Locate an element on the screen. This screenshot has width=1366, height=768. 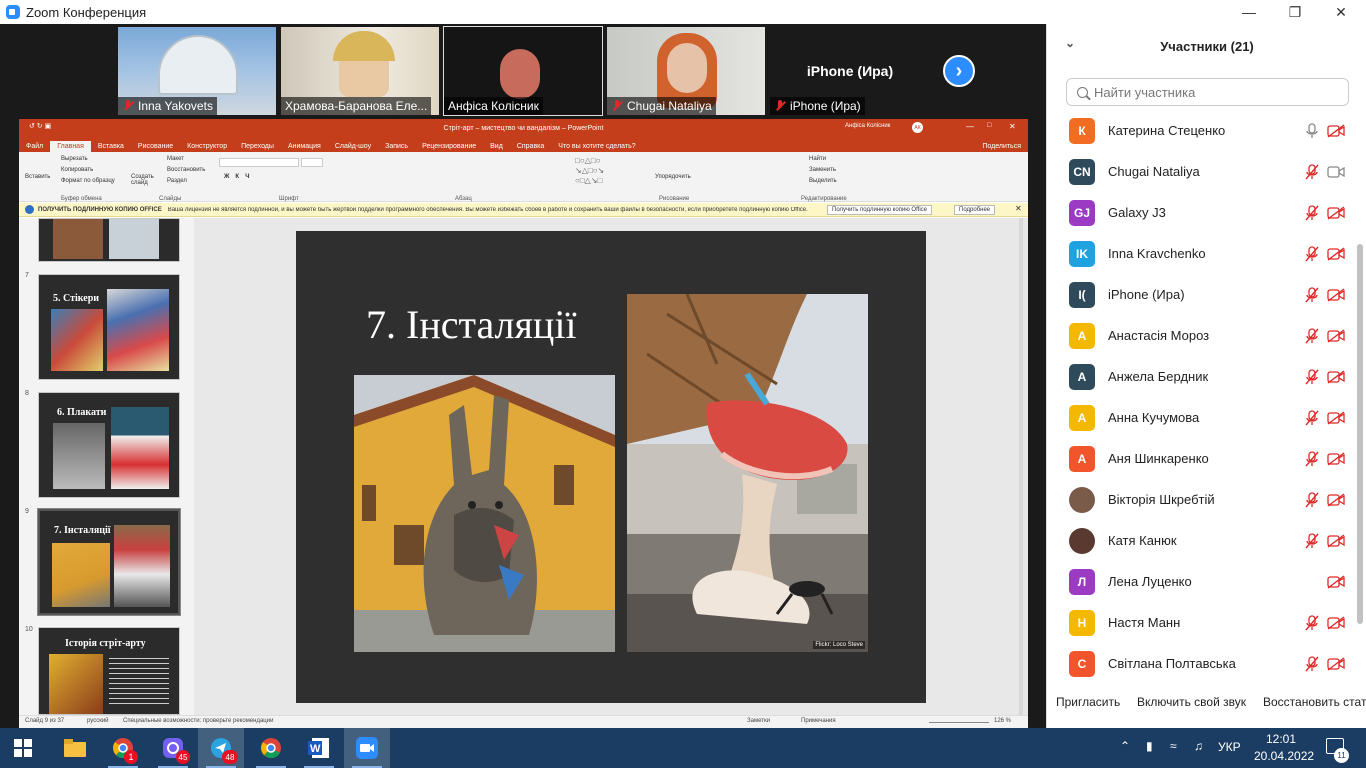
font-size-box is located at coordinates (312, 162).